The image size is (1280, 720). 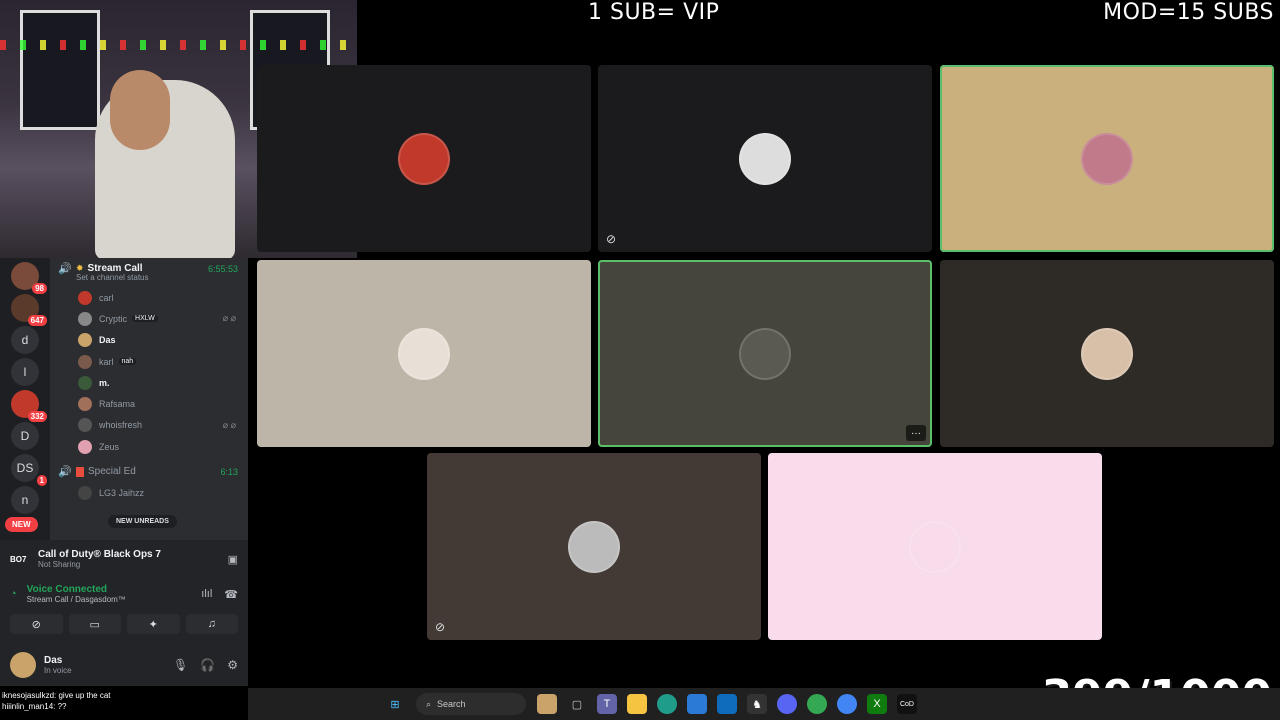 I want to click on vip-overlay-text: 1 SUB= VIP, so click(x=654, y=12).